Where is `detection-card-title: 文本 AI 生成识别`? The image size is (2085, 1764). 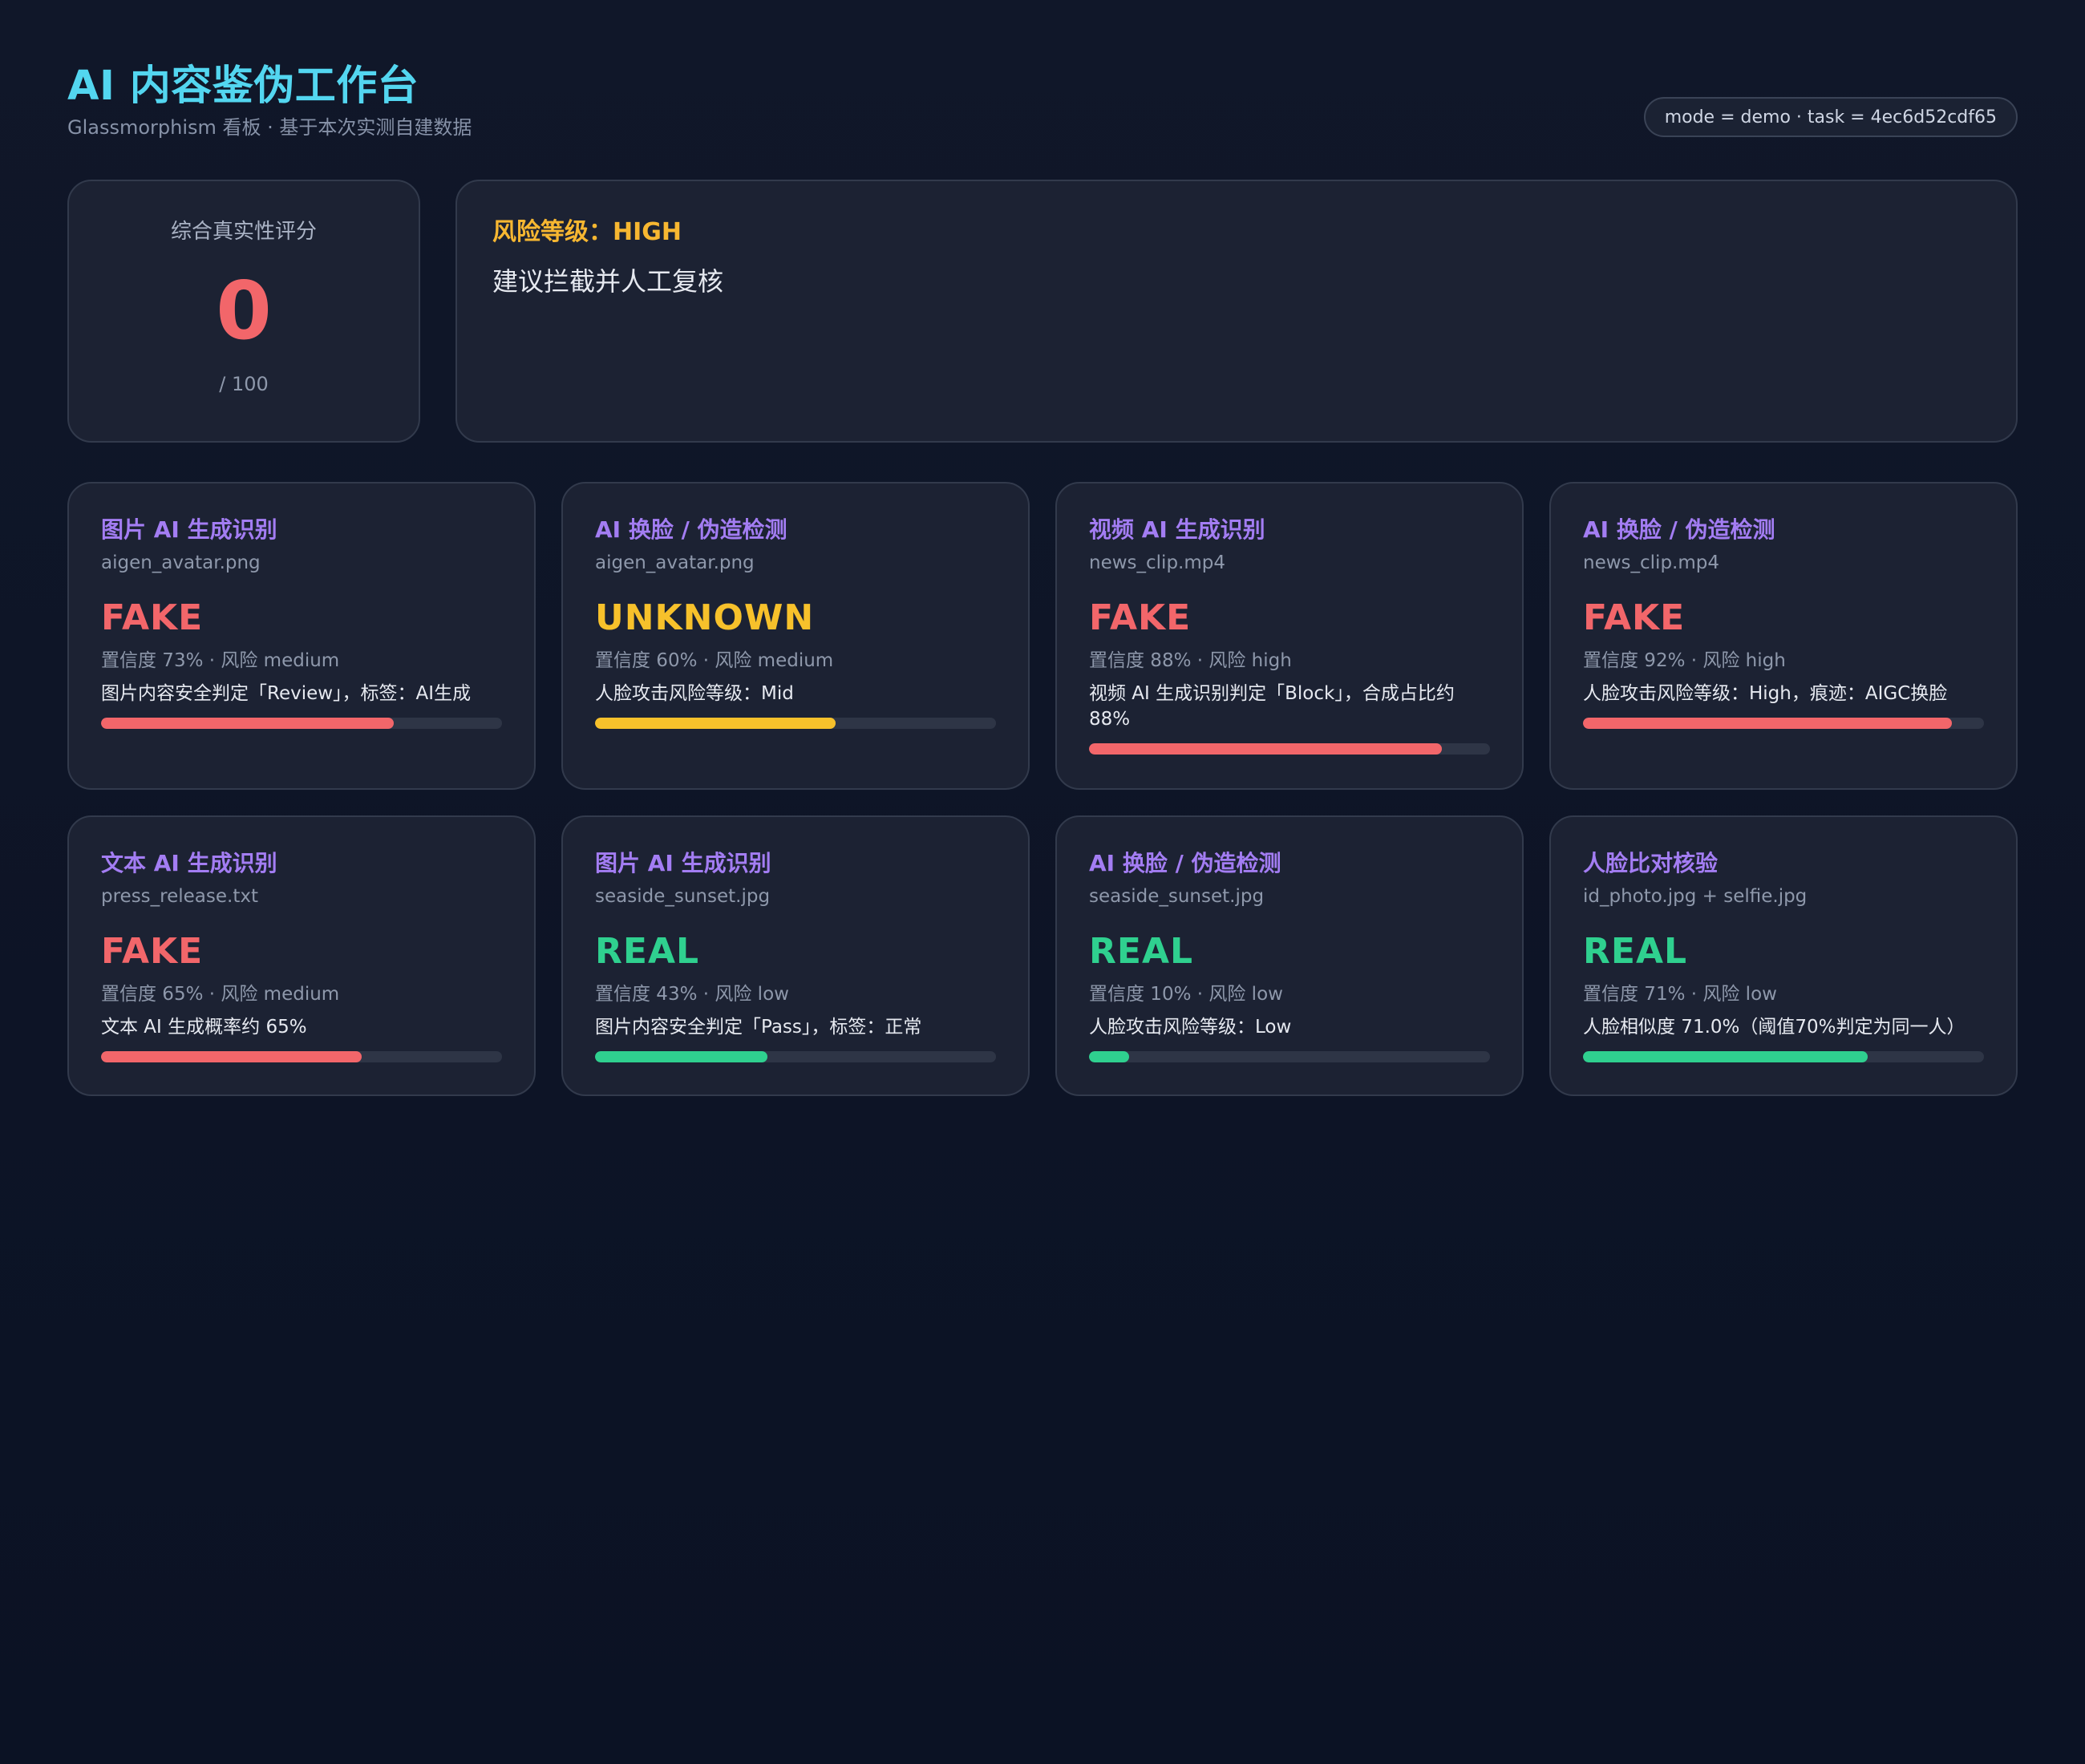
detection-card-title: 文本 AI 生成识别 is located at coordinates (189, 863).